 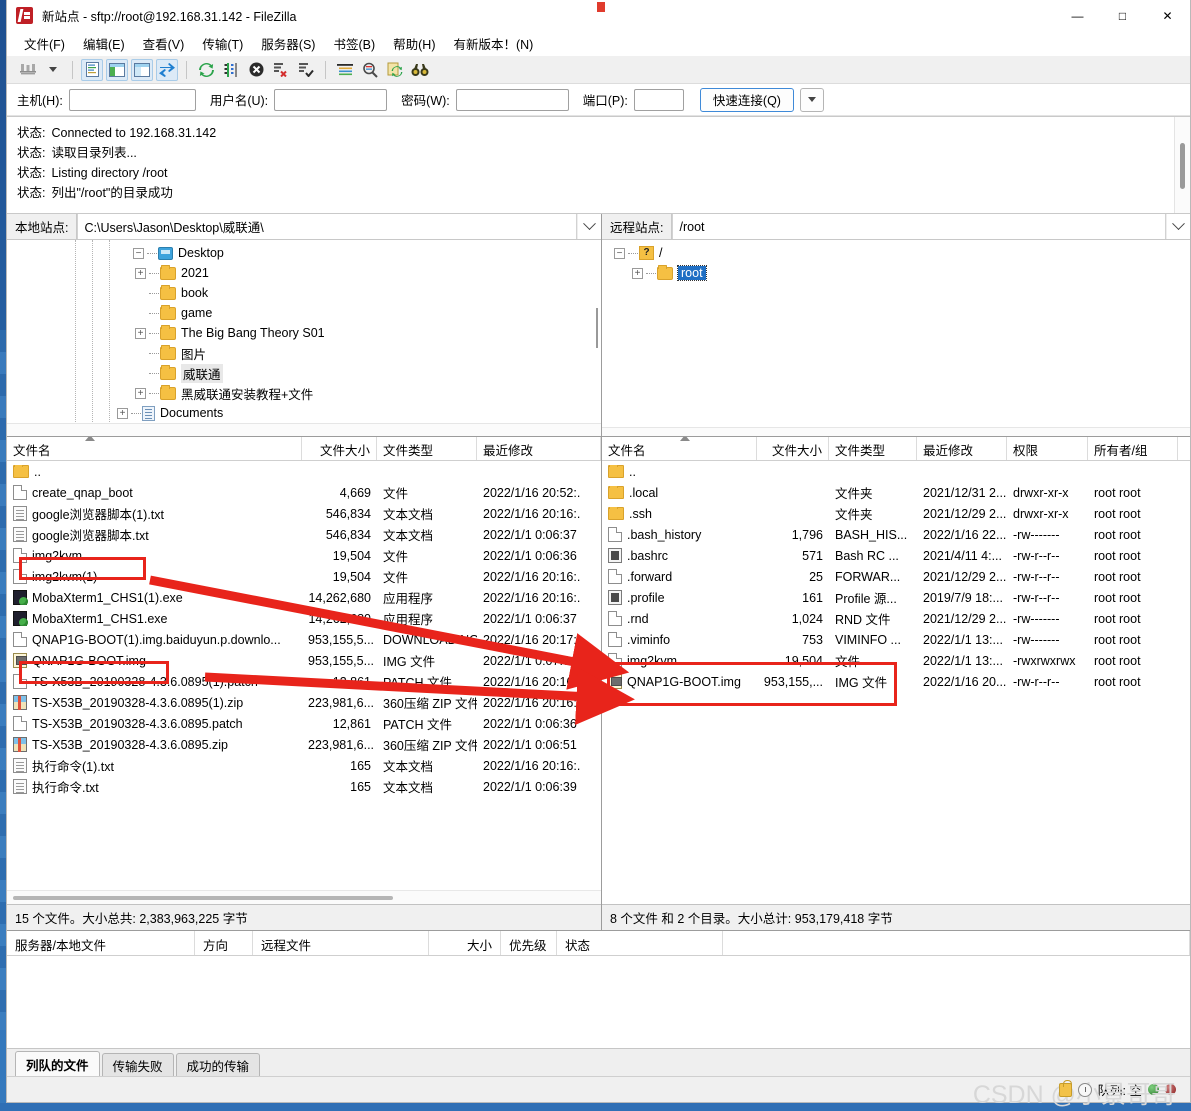 What do you see at coordinates (896, 338) in the screenshot?
I see `remote-directory-tree: − ? / + root` at bounding box center [896, 338].